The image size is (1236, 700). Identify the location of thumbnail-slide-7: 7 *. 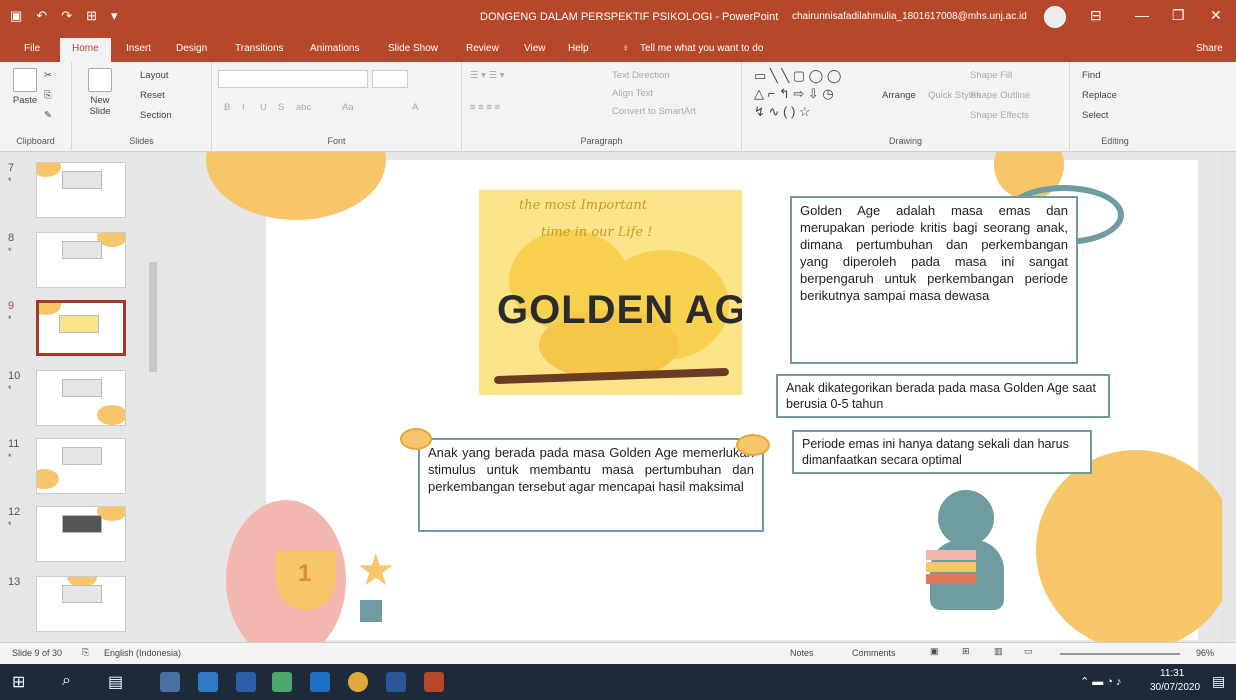
(75, 192).